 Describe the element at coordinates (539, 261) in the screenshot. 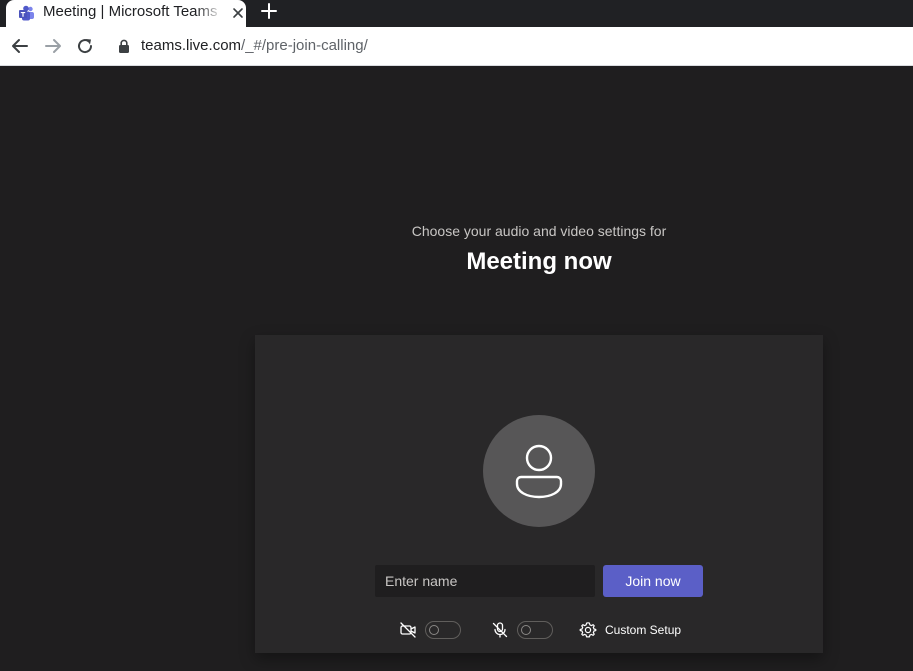

I see `meeting-title: Meeting now` at that location.